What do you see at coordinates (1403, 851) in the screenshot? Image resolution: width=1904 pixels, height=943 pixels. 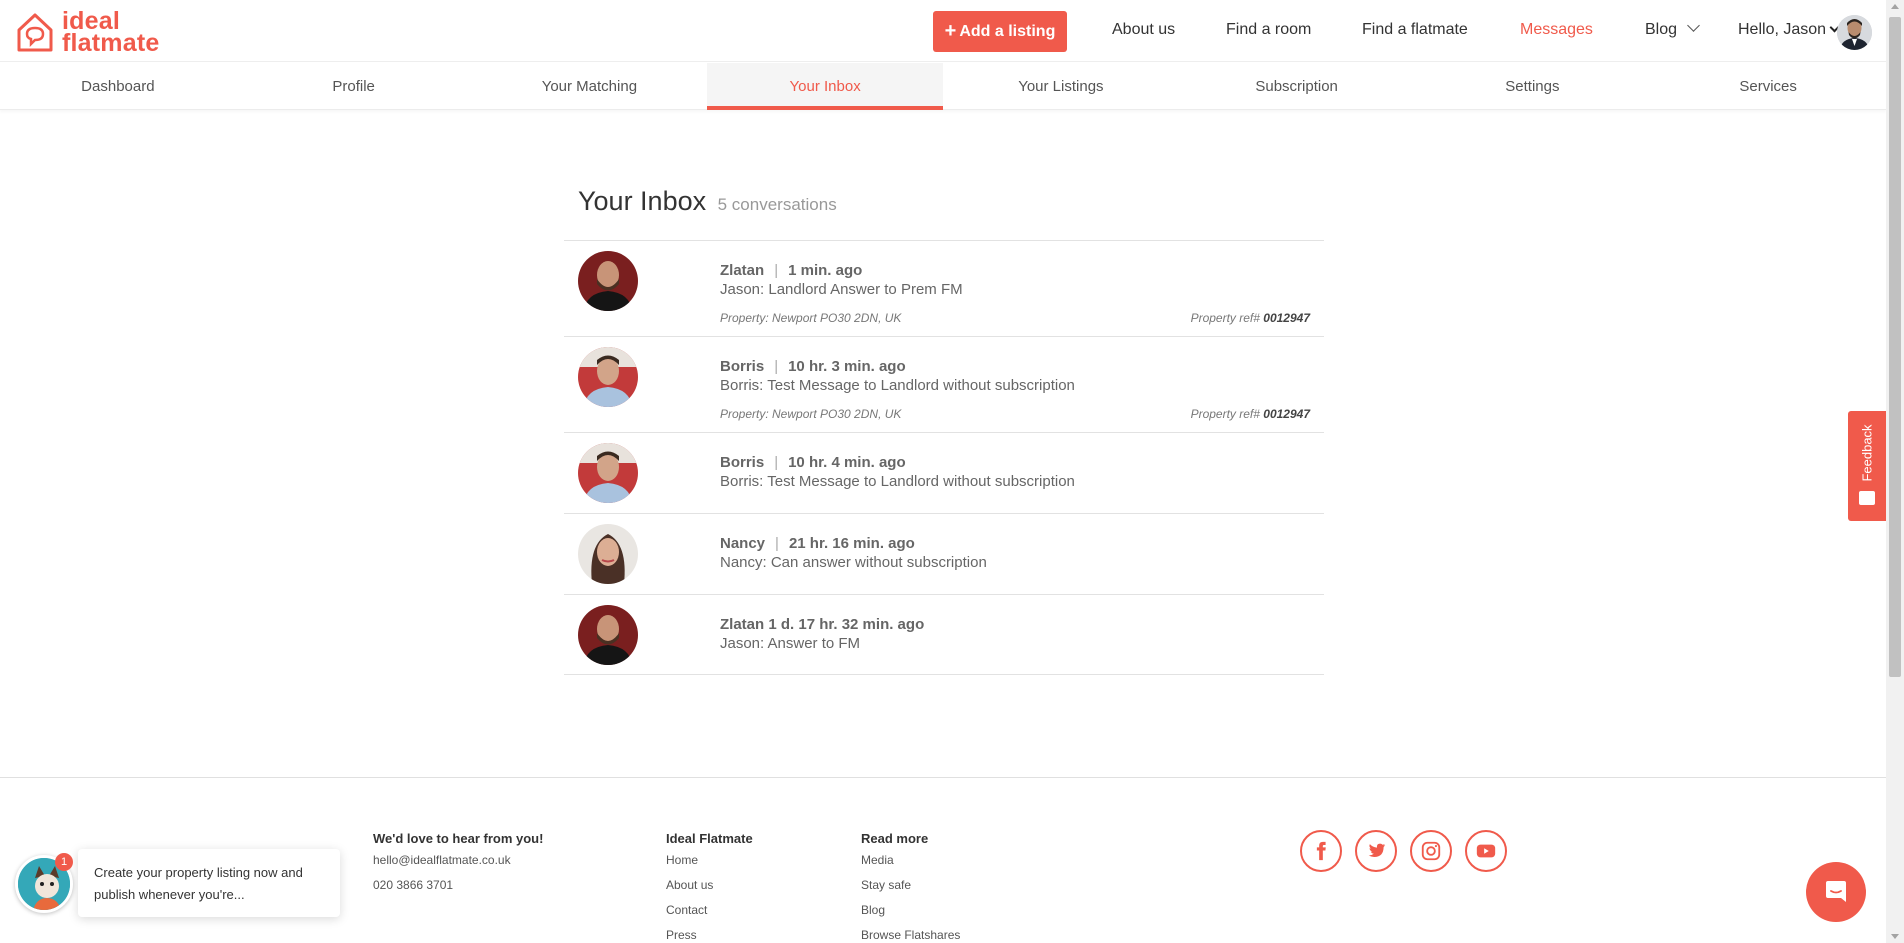 I see `social-links` at bounding box center [1403, 851].